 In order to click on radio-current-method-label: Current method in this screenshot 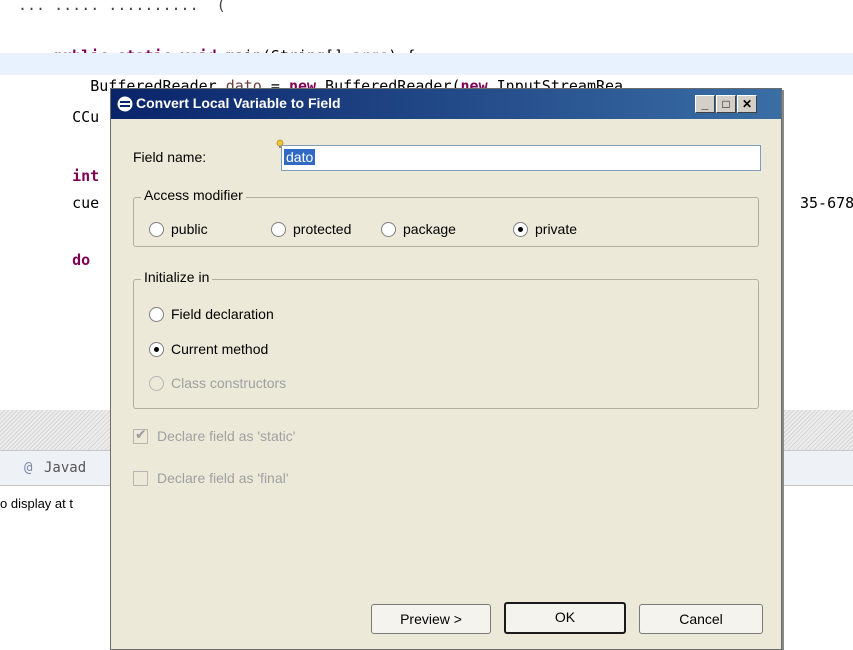, I will do `click(220, 349)`.